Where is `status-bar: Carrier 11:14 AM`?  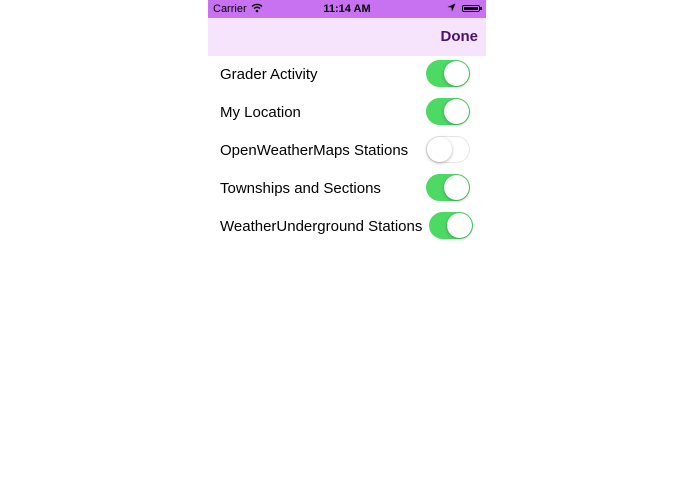
status-bar: Carrier 11:14 AM is located at coordinates (347, 9).